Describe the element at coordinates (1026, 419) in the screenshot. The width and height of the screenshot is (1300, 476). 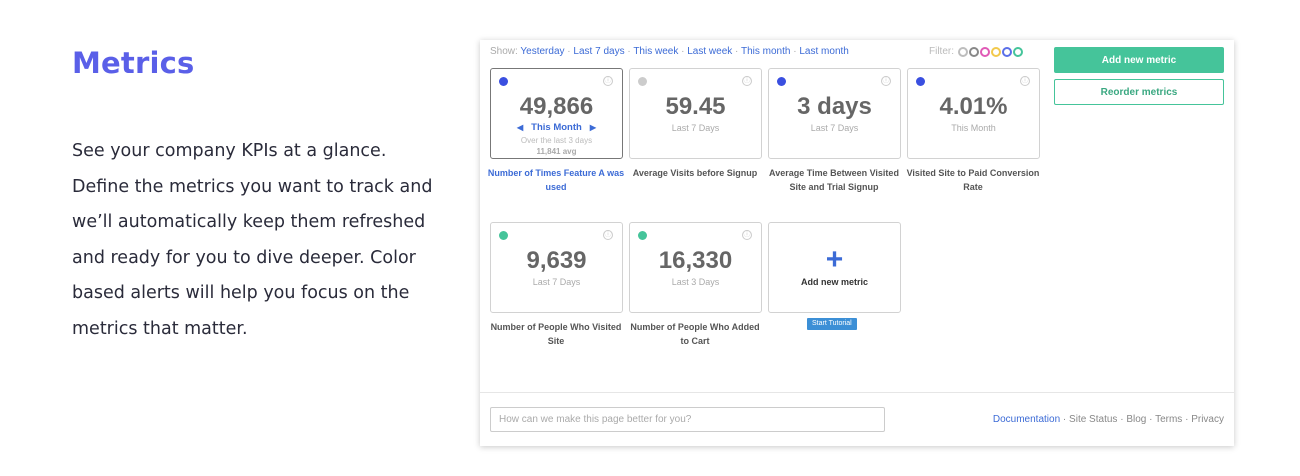
I see `documentation-link: Documentation` at that location.